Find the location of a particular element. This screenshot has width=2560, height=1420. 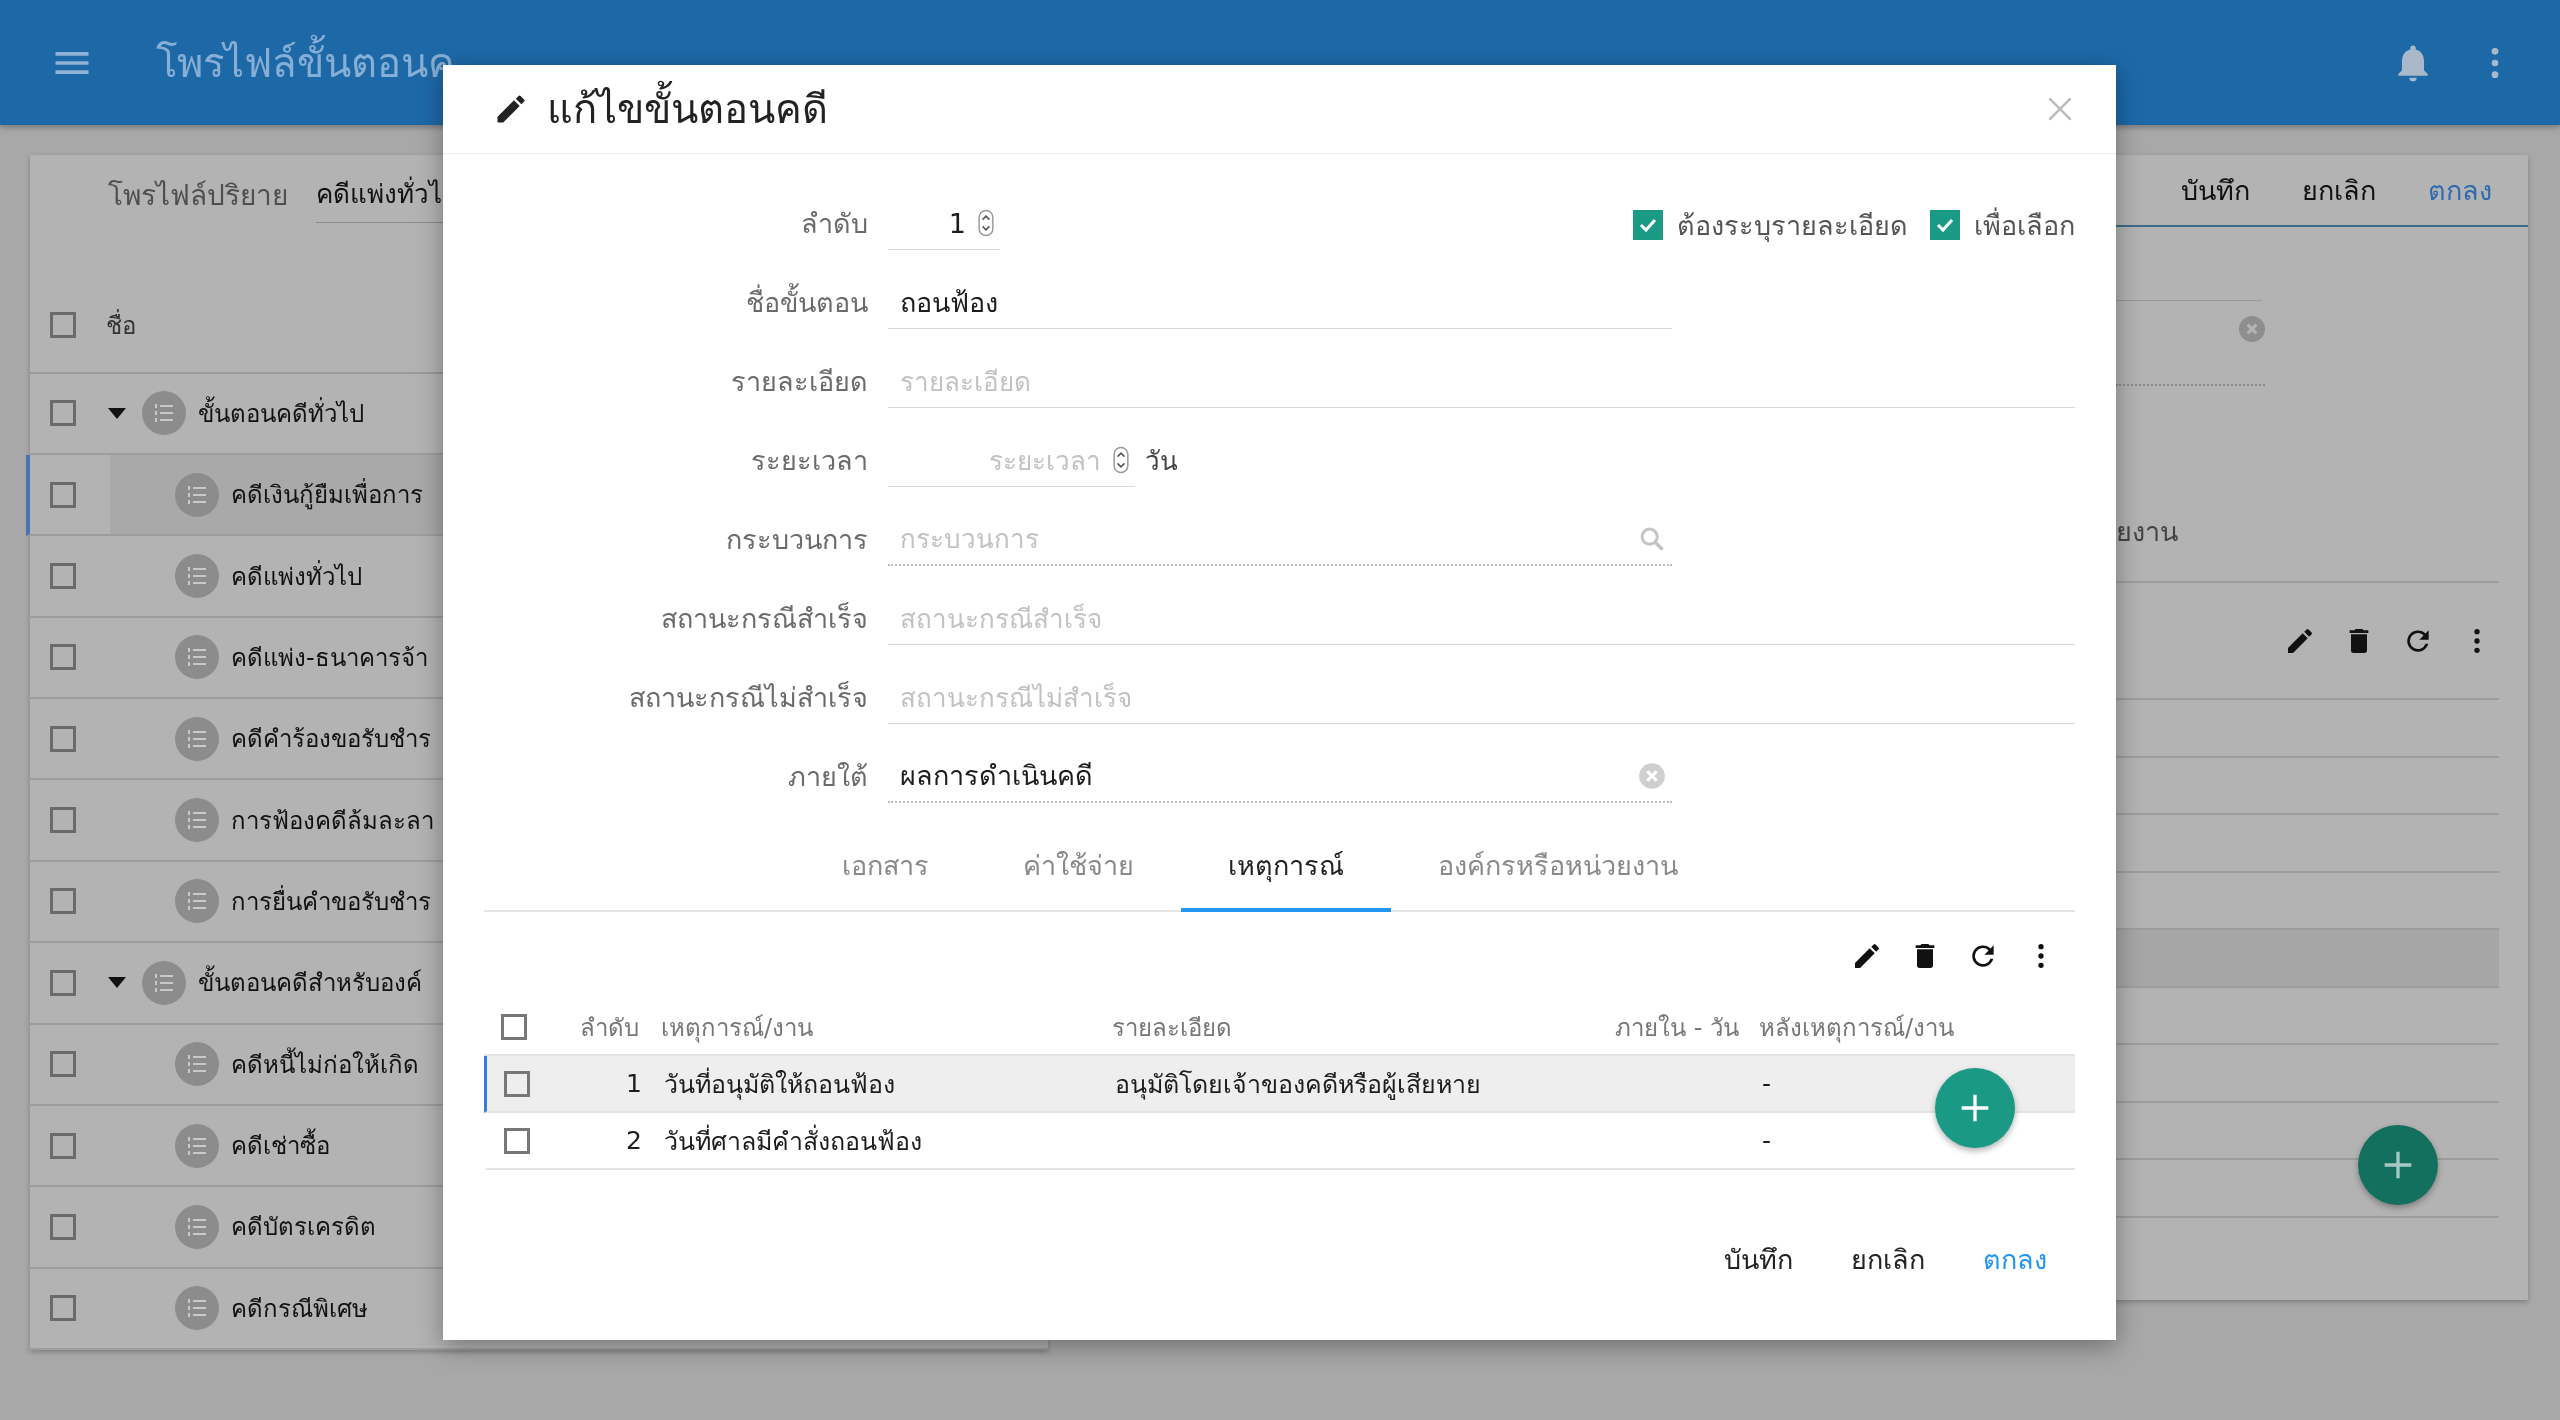

dialog-button: ยกเลิก is located at coordinates (1888, 1259).